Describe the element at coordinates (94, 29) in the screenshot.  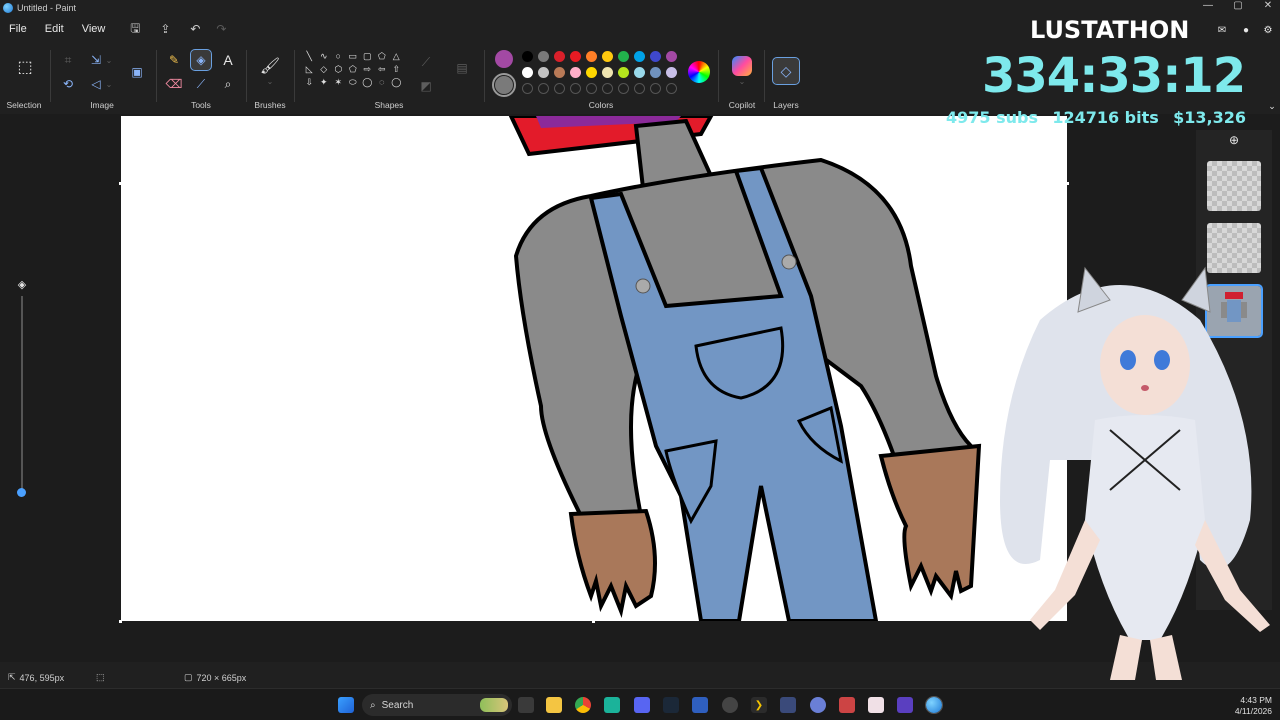
I see `menu-view: View` at that location.